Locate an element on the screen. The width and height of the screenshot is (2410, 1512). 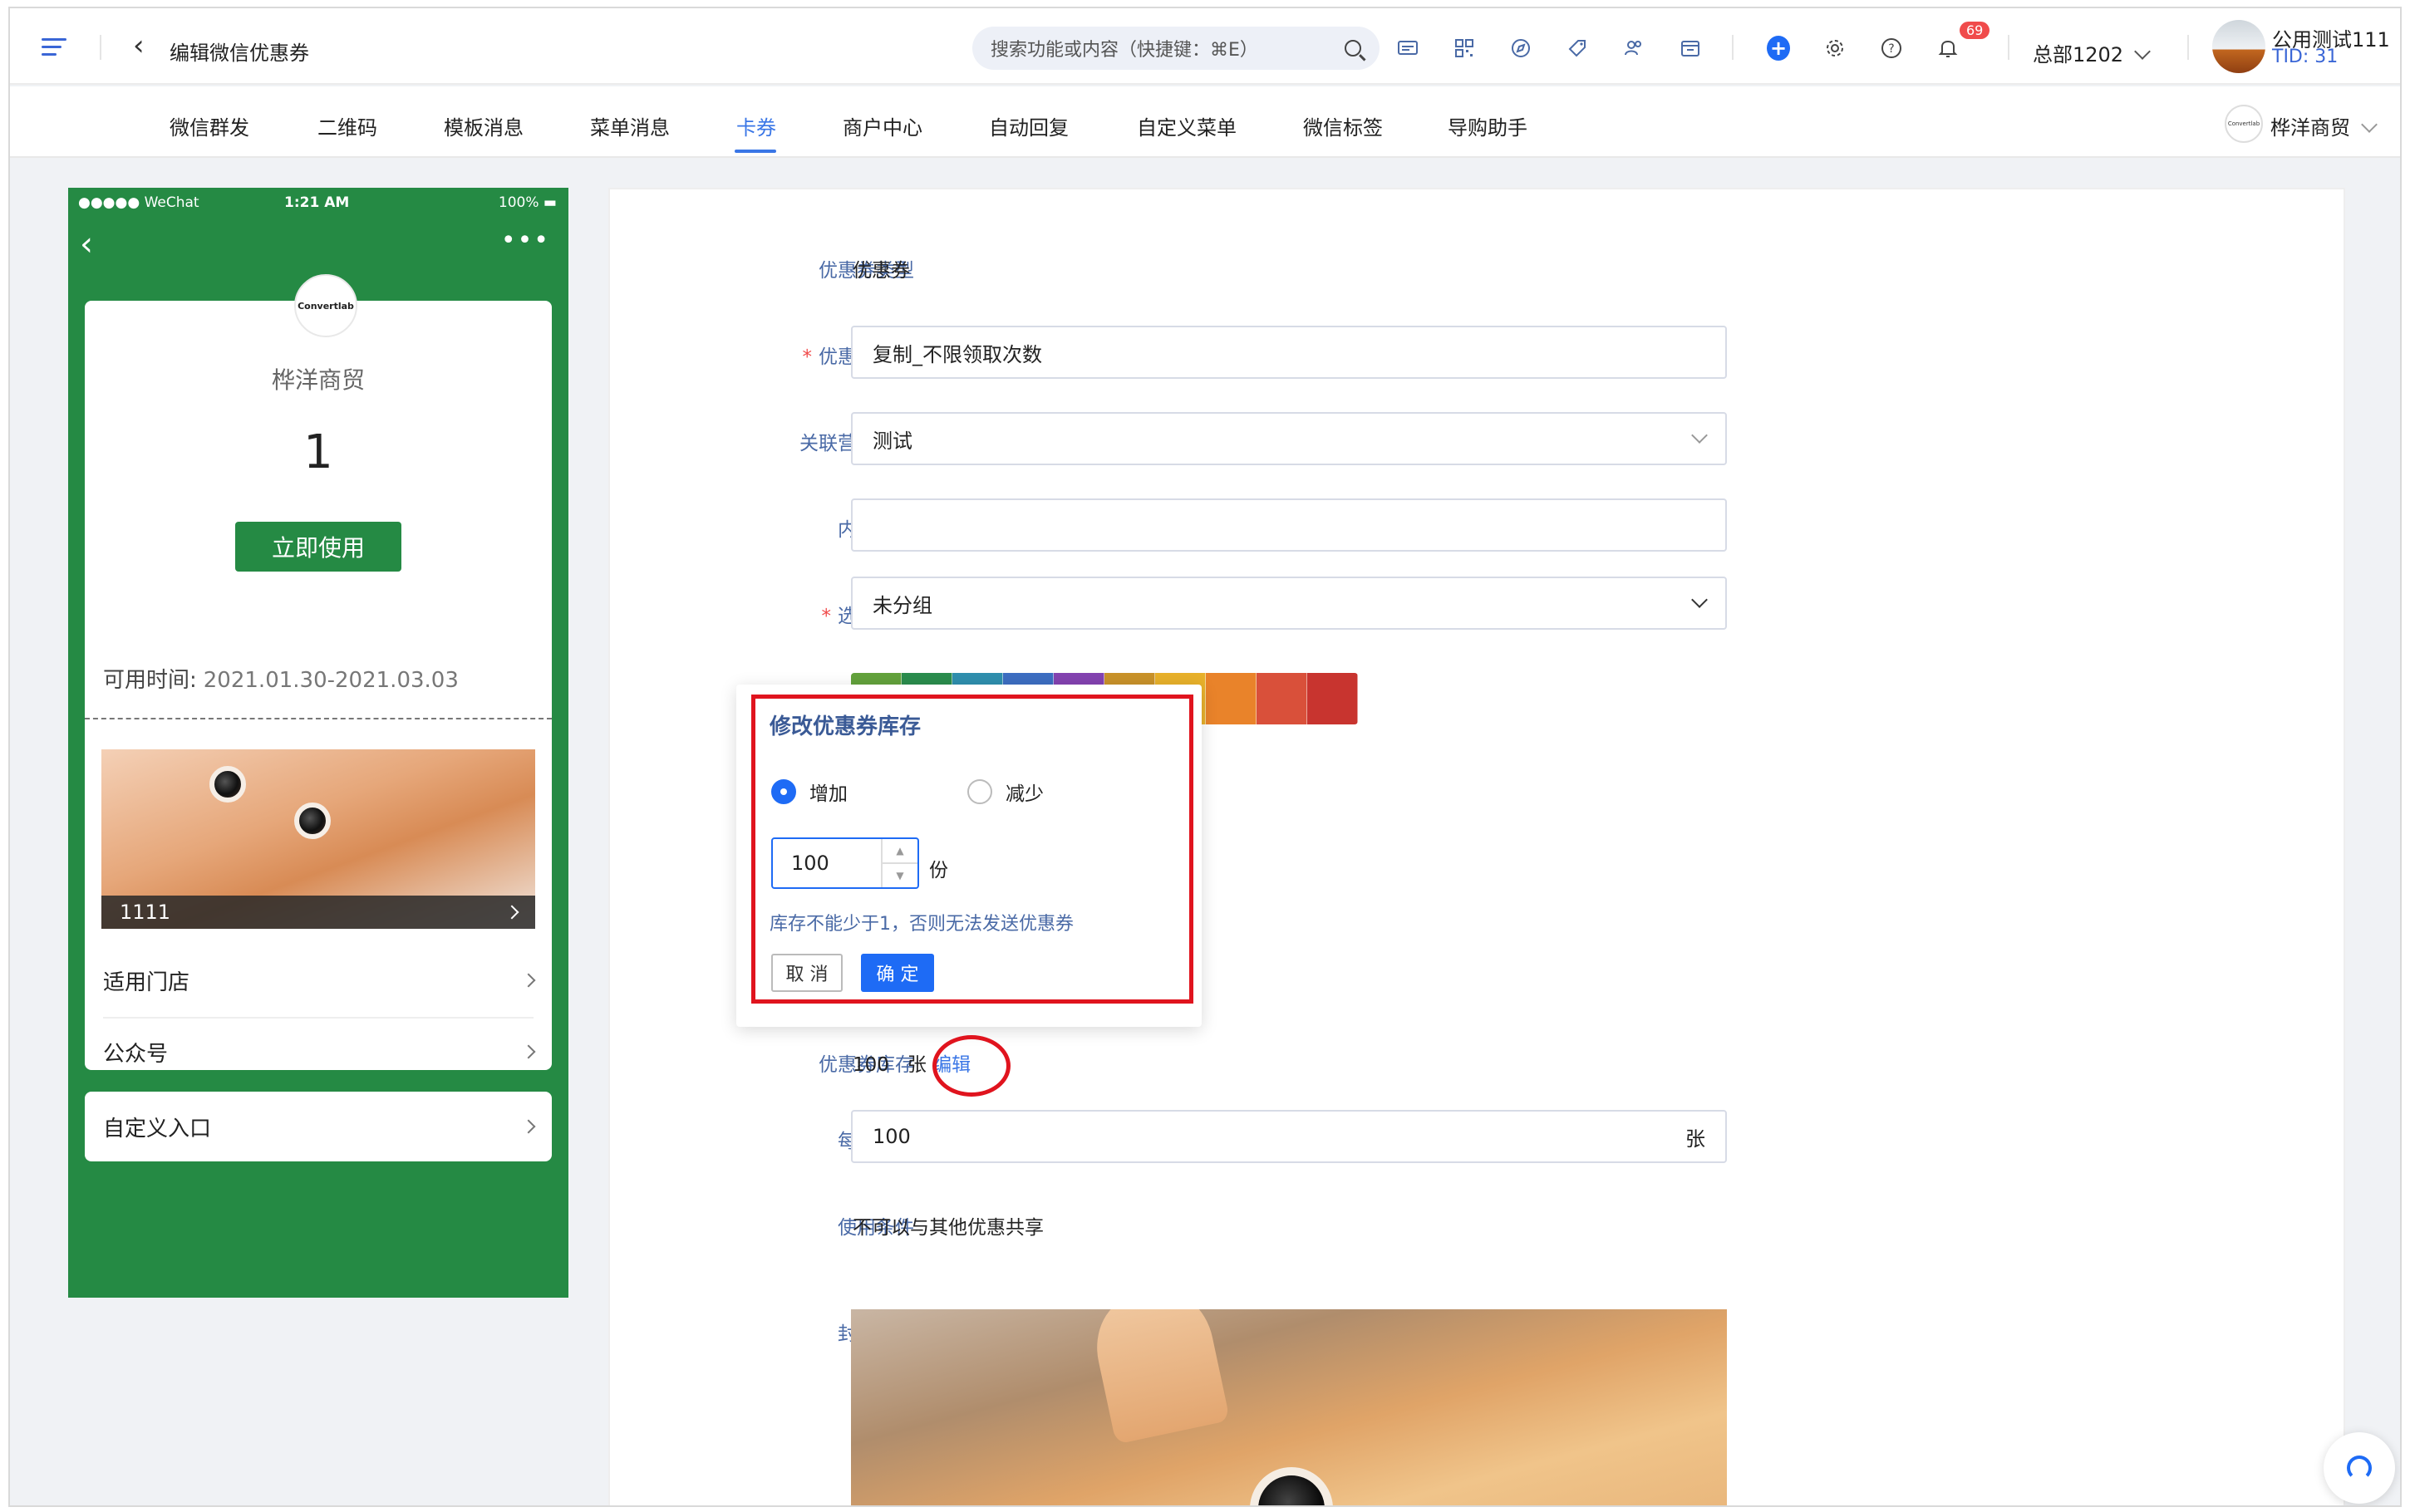
battery: 100% ▬ is located at coordinates (527, 202).